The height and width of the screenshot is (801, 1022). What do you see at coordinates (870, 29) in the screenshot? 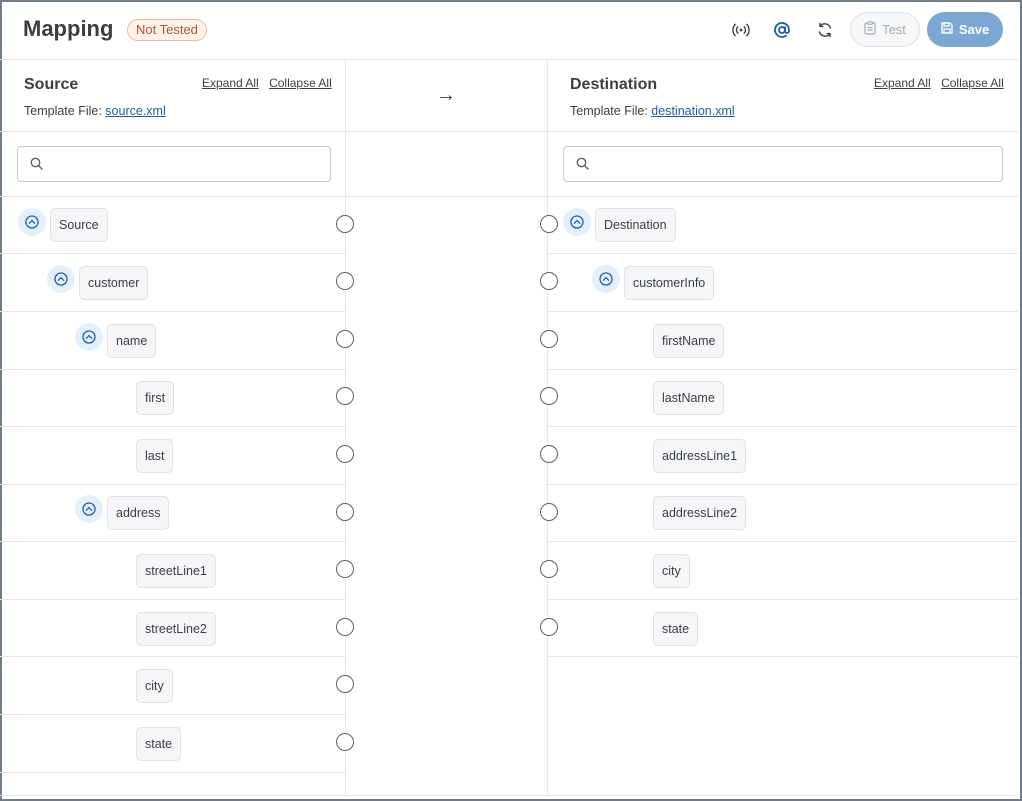
I see `clipboard-icon` at bounding box center [870, 29].